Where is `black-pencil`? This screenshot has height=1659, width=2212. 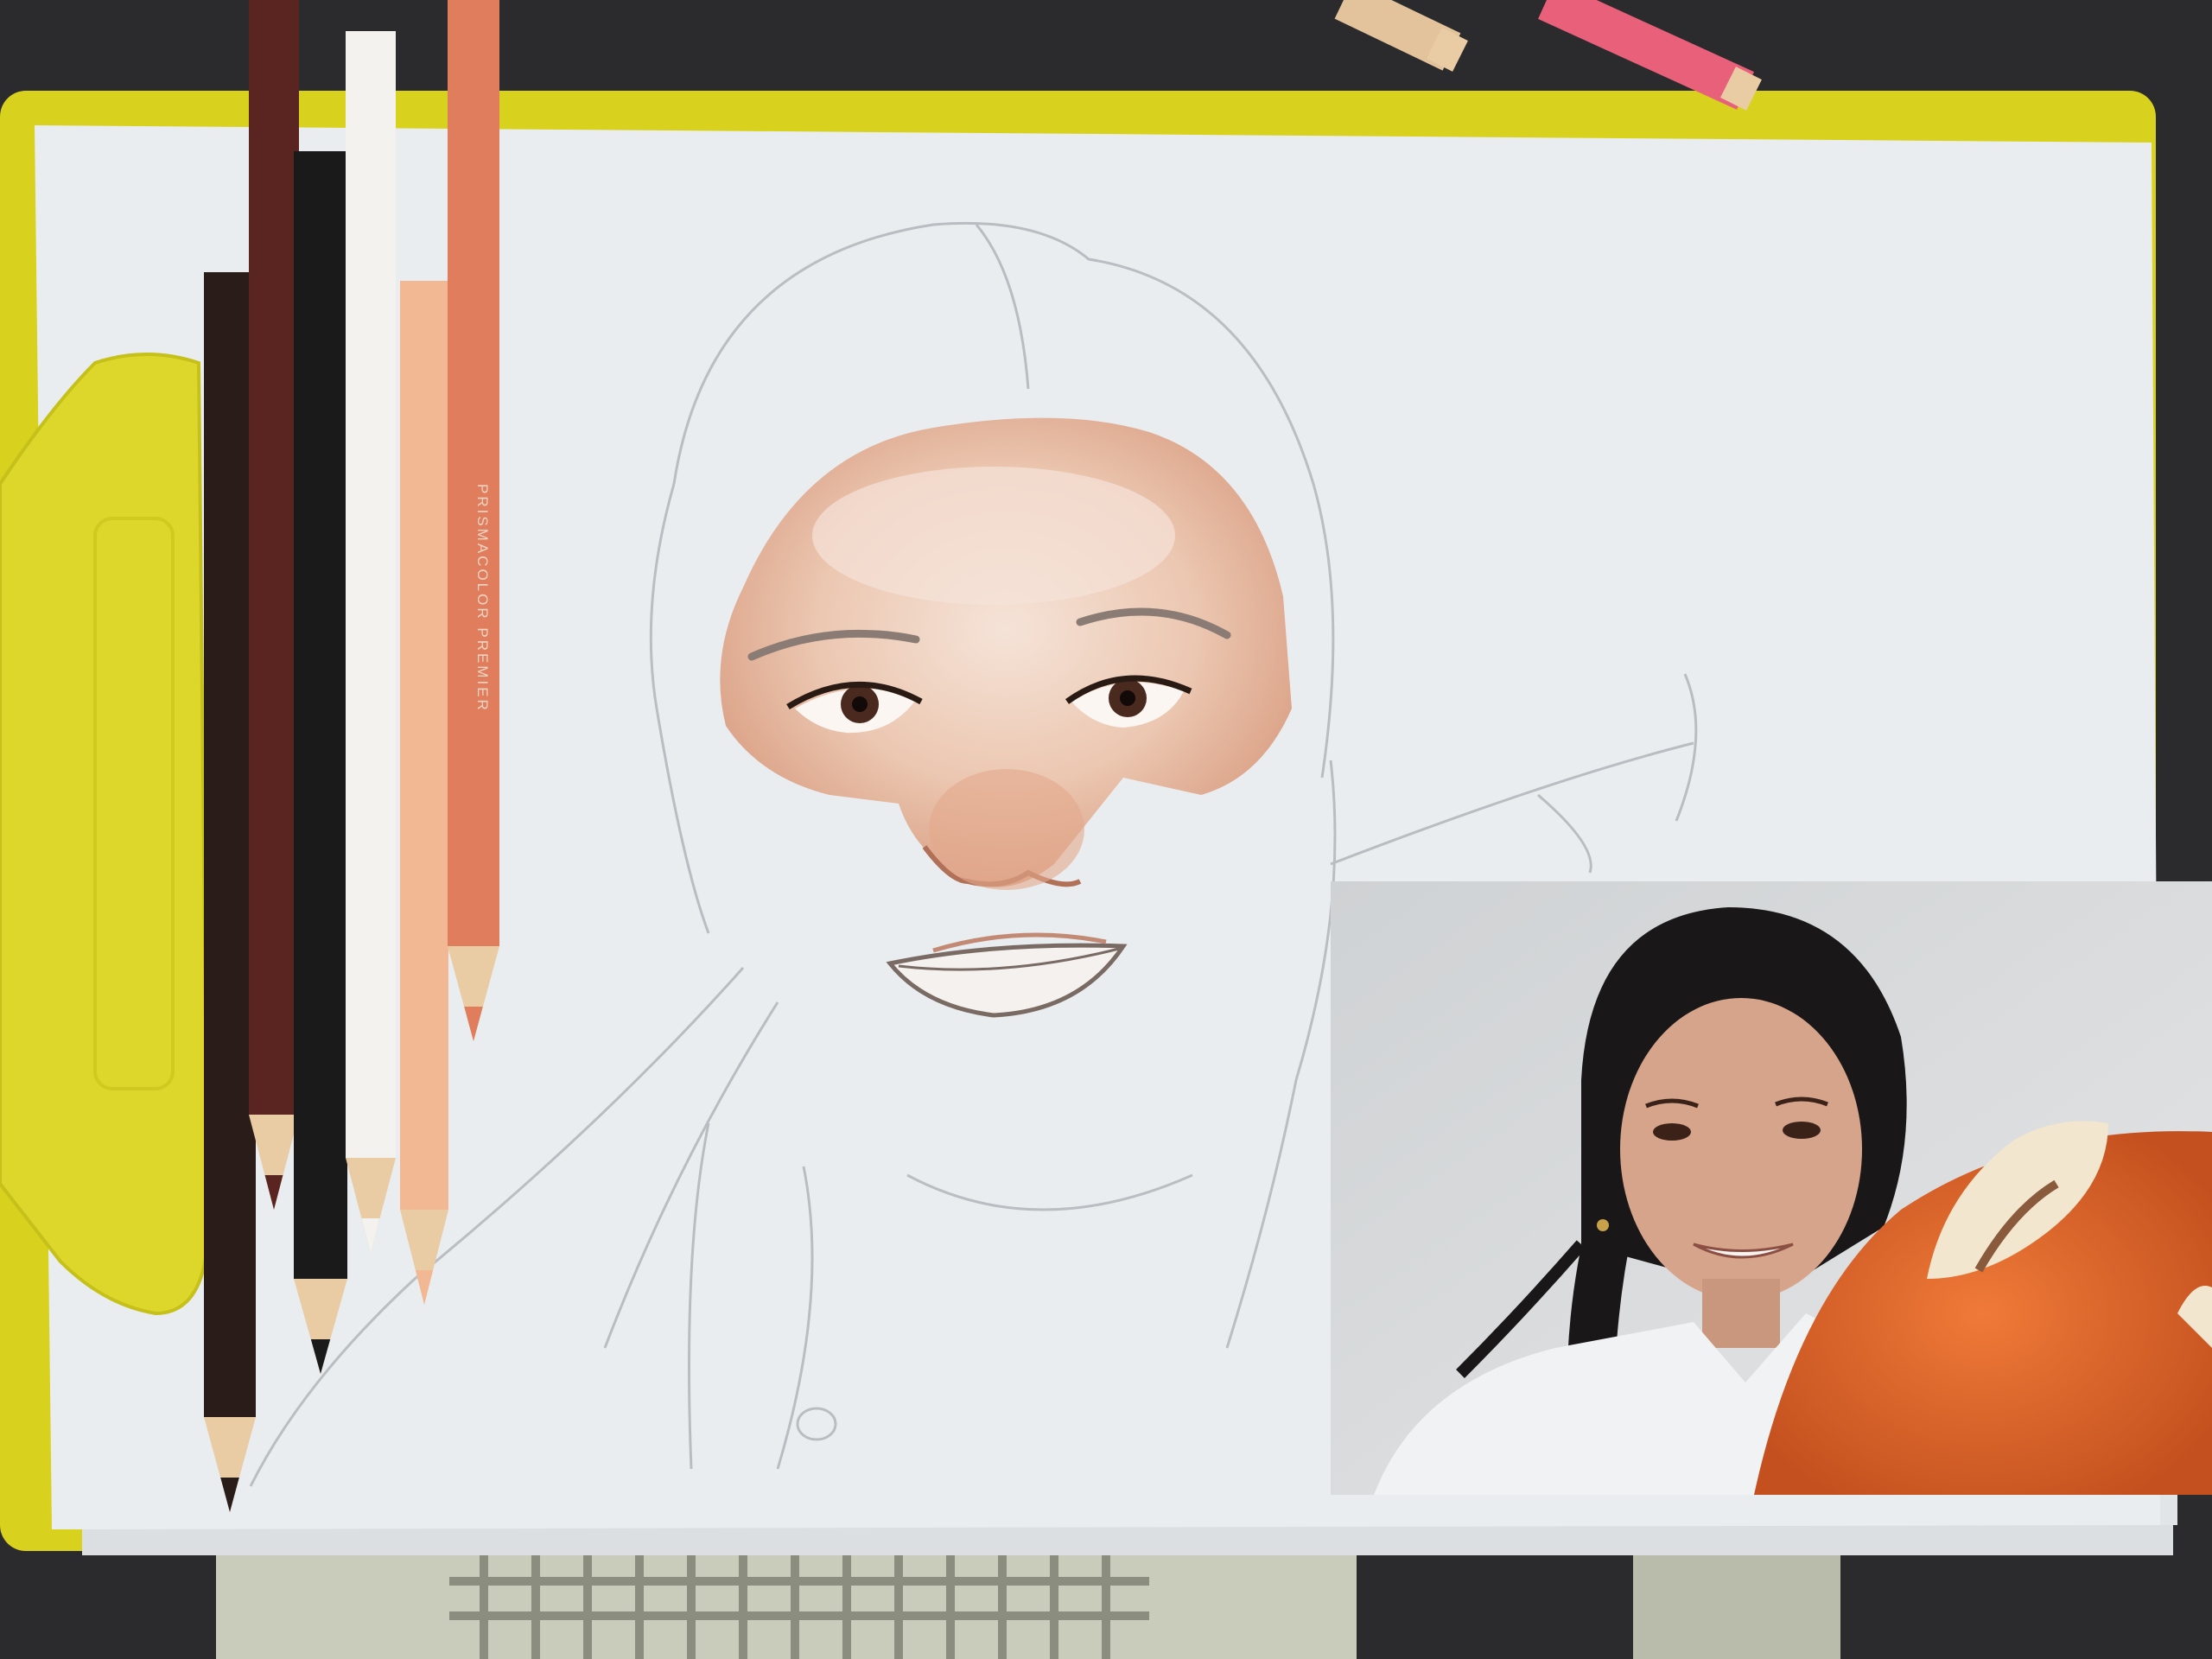
black-pencil is located at coordinates (320, 762).